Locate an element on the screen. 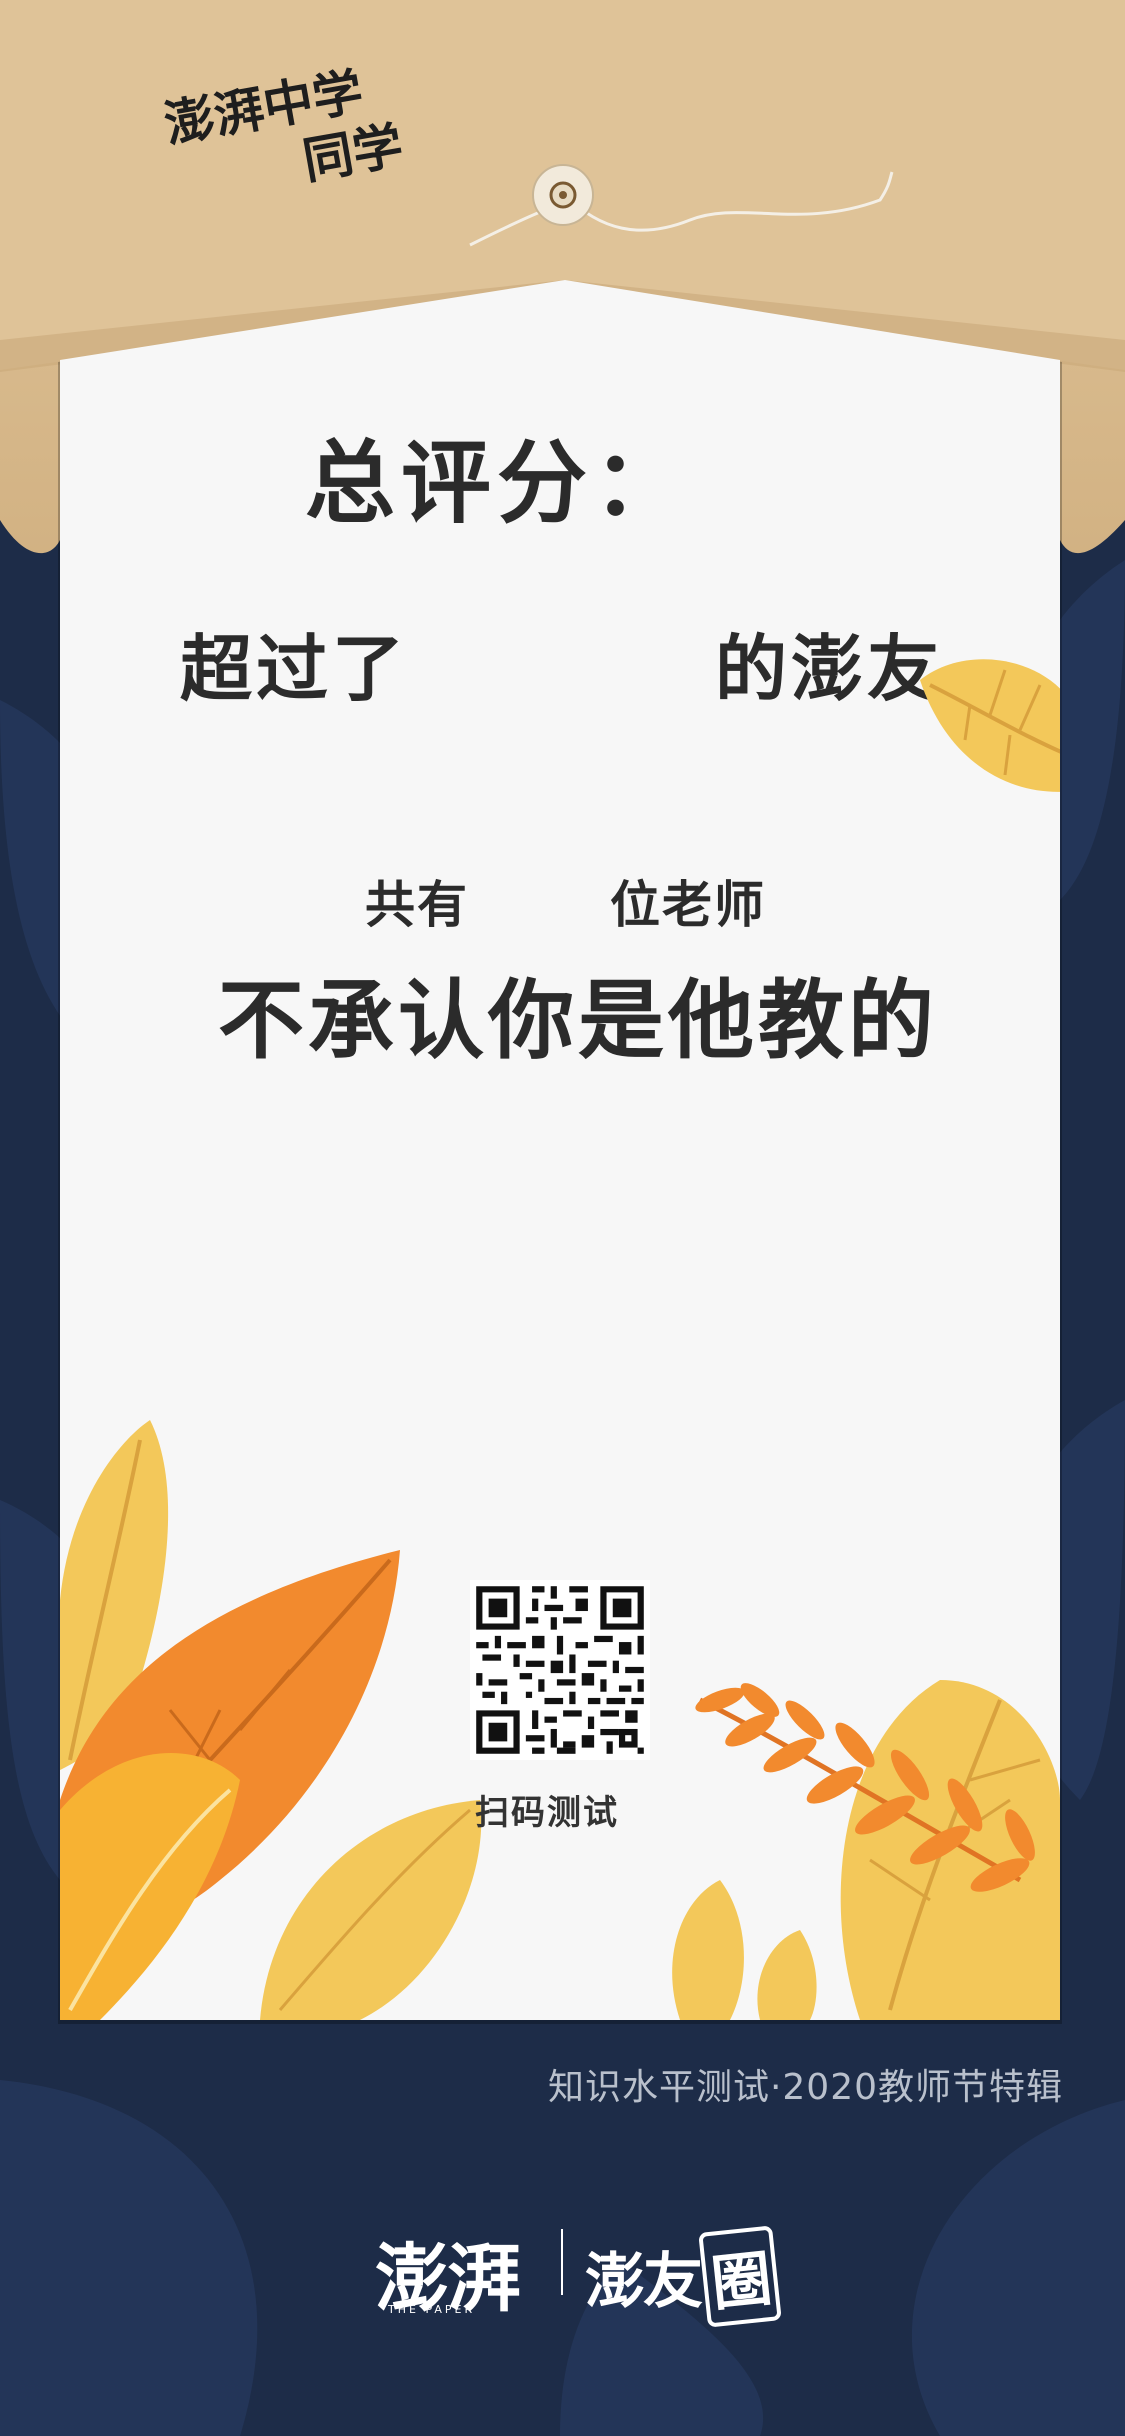 The width and height of the screenshot is (1125, 2436). beyond-prefix: 超过了 is located at coordinates (294, 669).